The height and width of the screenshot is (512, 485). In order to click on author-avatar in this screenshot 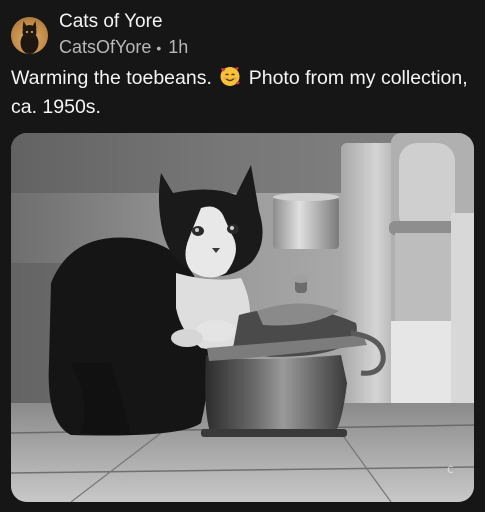, I will do `click(29, 35)`.